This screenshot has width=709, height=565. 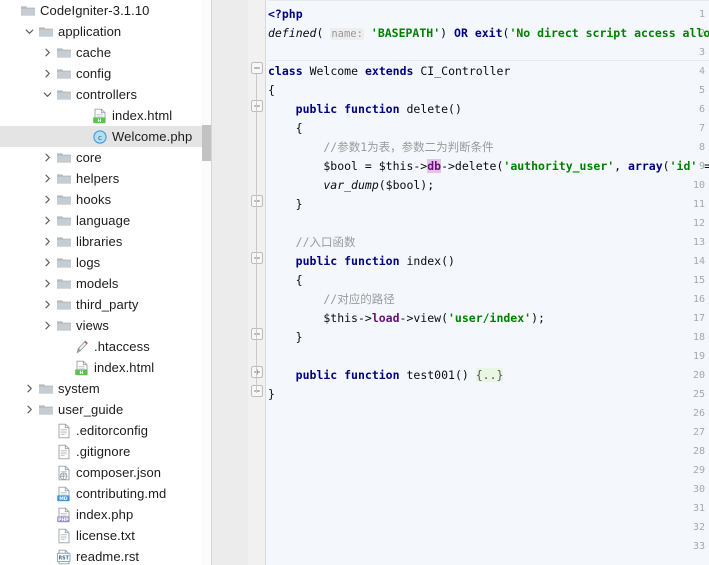 What do you see at coordinates (119, 472) in the screenshot?
I see `tree-item-label: composer.json` at bounding box center [119, 472].